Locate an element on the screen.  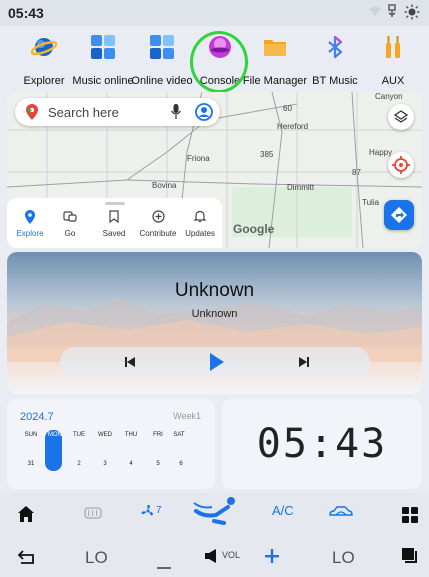
status-bar: 05:43 is located at coordinates (214, 13).